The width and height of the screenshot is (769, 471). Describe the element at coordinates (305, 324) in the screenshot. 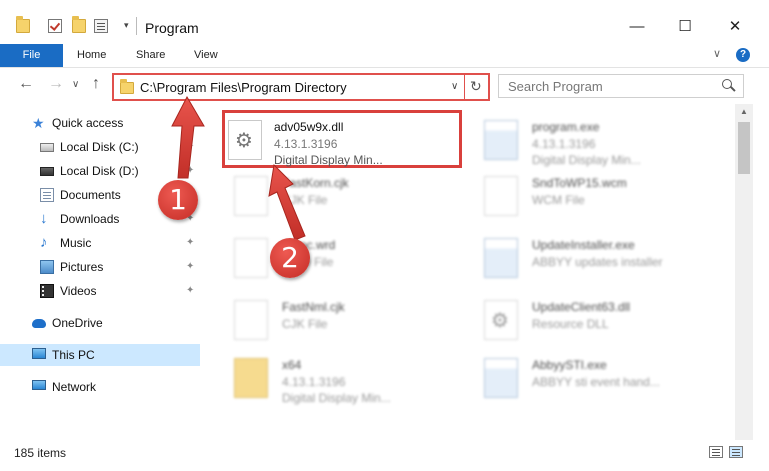

I see `file-type: CJK File` at that location.